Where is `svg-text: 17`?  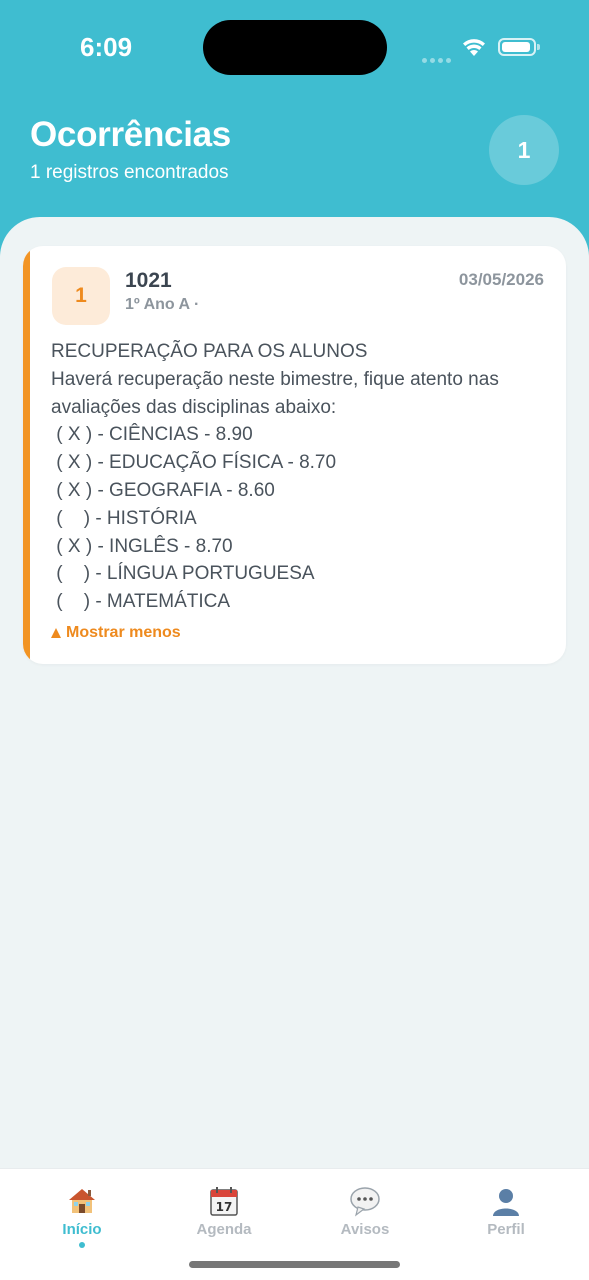
svg-text: 17 is located at coordinates (224, 1207).